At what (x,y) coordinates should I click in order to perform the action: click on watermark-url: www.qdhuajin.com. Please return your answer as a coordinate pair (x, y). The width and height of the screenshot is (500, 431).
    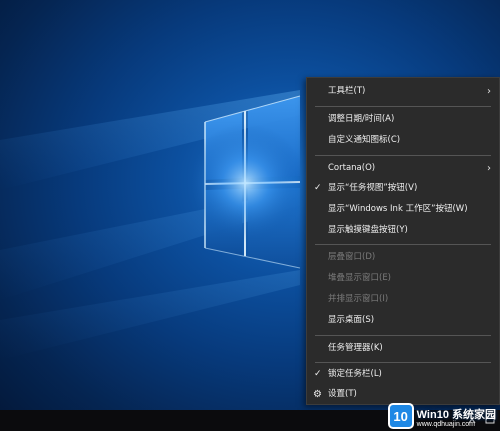
    Looking at the image, I should click on (446, 425).